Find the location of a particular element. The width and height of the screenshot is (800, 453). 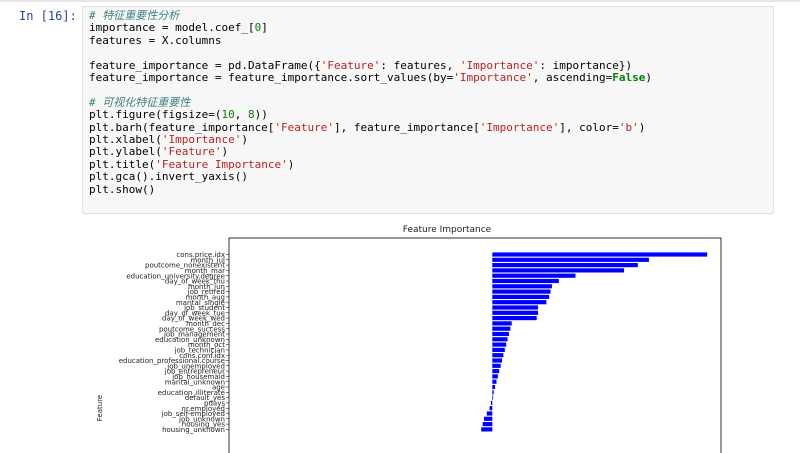

bar-education-unknown is located at coordinates (500, 339).